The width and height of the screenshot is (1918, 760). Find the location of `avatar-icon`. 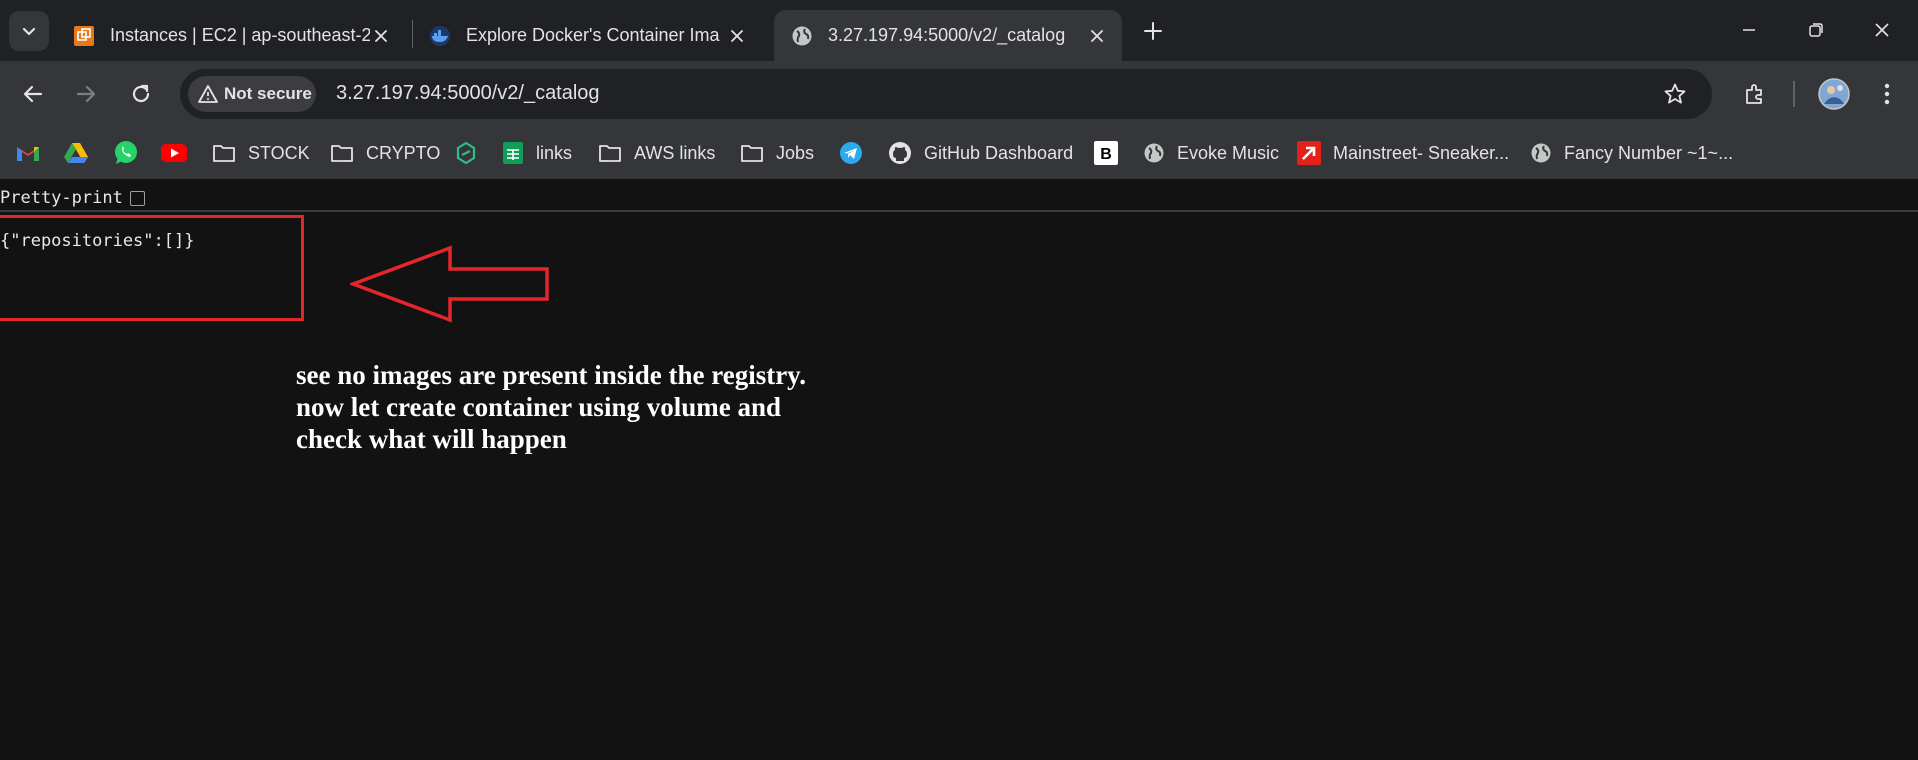

avatar-icon is located at coordinates (1834, 94).